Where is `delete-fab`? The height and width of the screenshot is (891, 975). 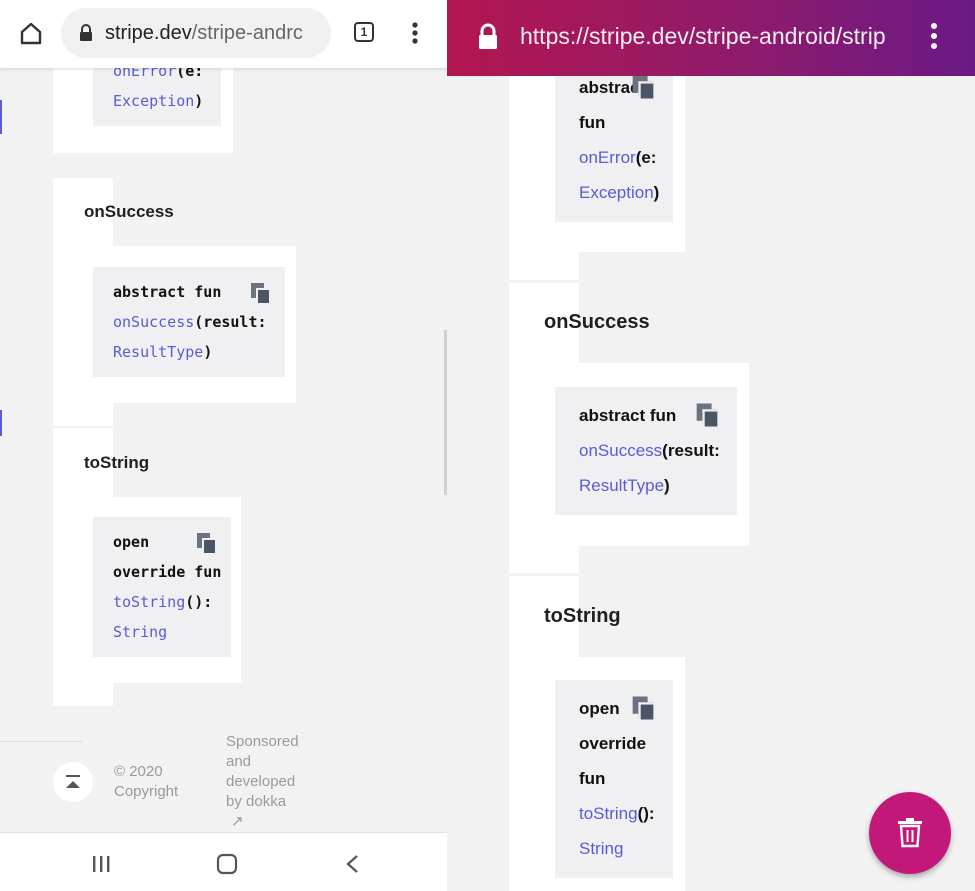
delete-fab is located at coordinates (910, 833).